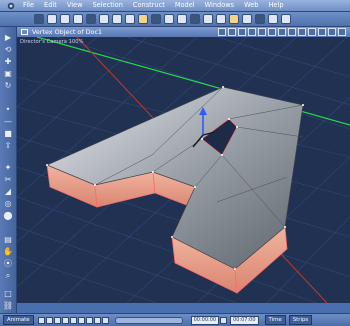 The width and height of the screenshot is (350, 326). What do you see at coordinates (260, 19) in the screenshot?
I see `sky-icon` at bounding box center [260, 19].